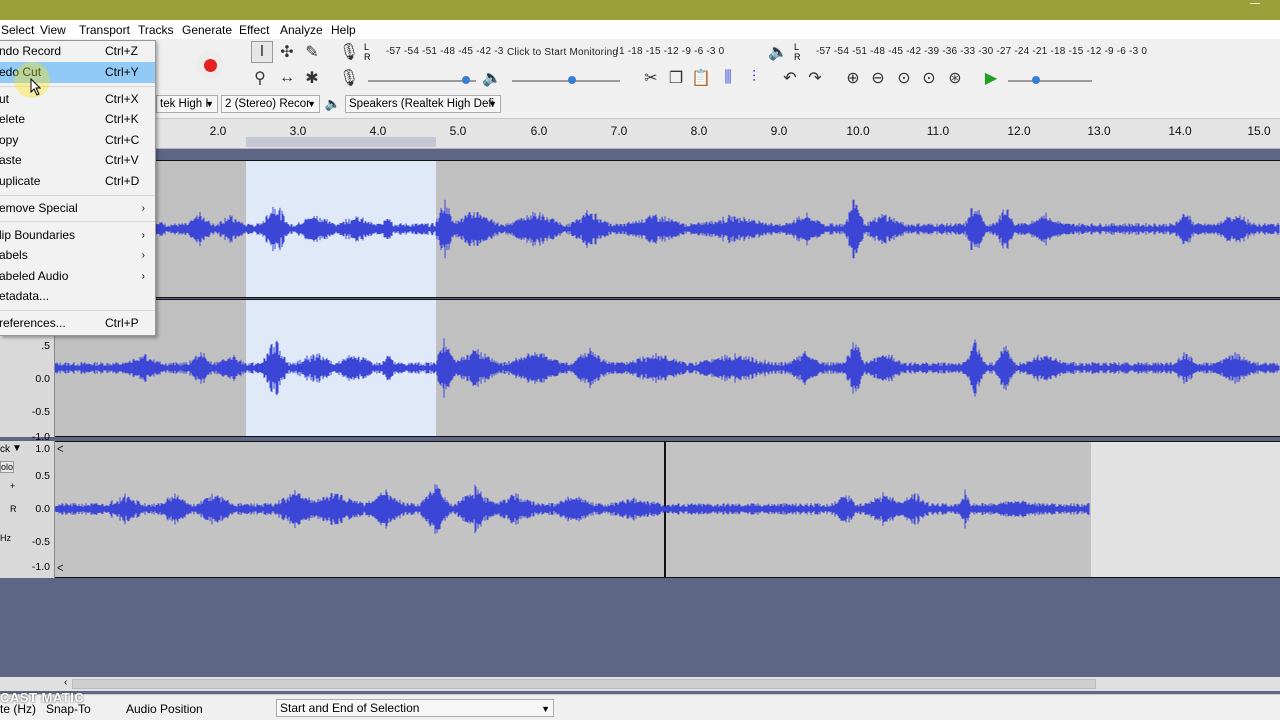 The image size is (1280, 720). I want to click on zoom-tool-icon: ⚲, so click(260, 78).